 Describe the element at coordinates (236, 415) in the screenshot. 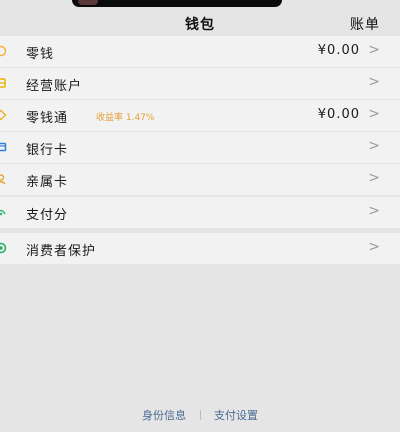

I see `payment-settings-link: 支付设置` at that location.